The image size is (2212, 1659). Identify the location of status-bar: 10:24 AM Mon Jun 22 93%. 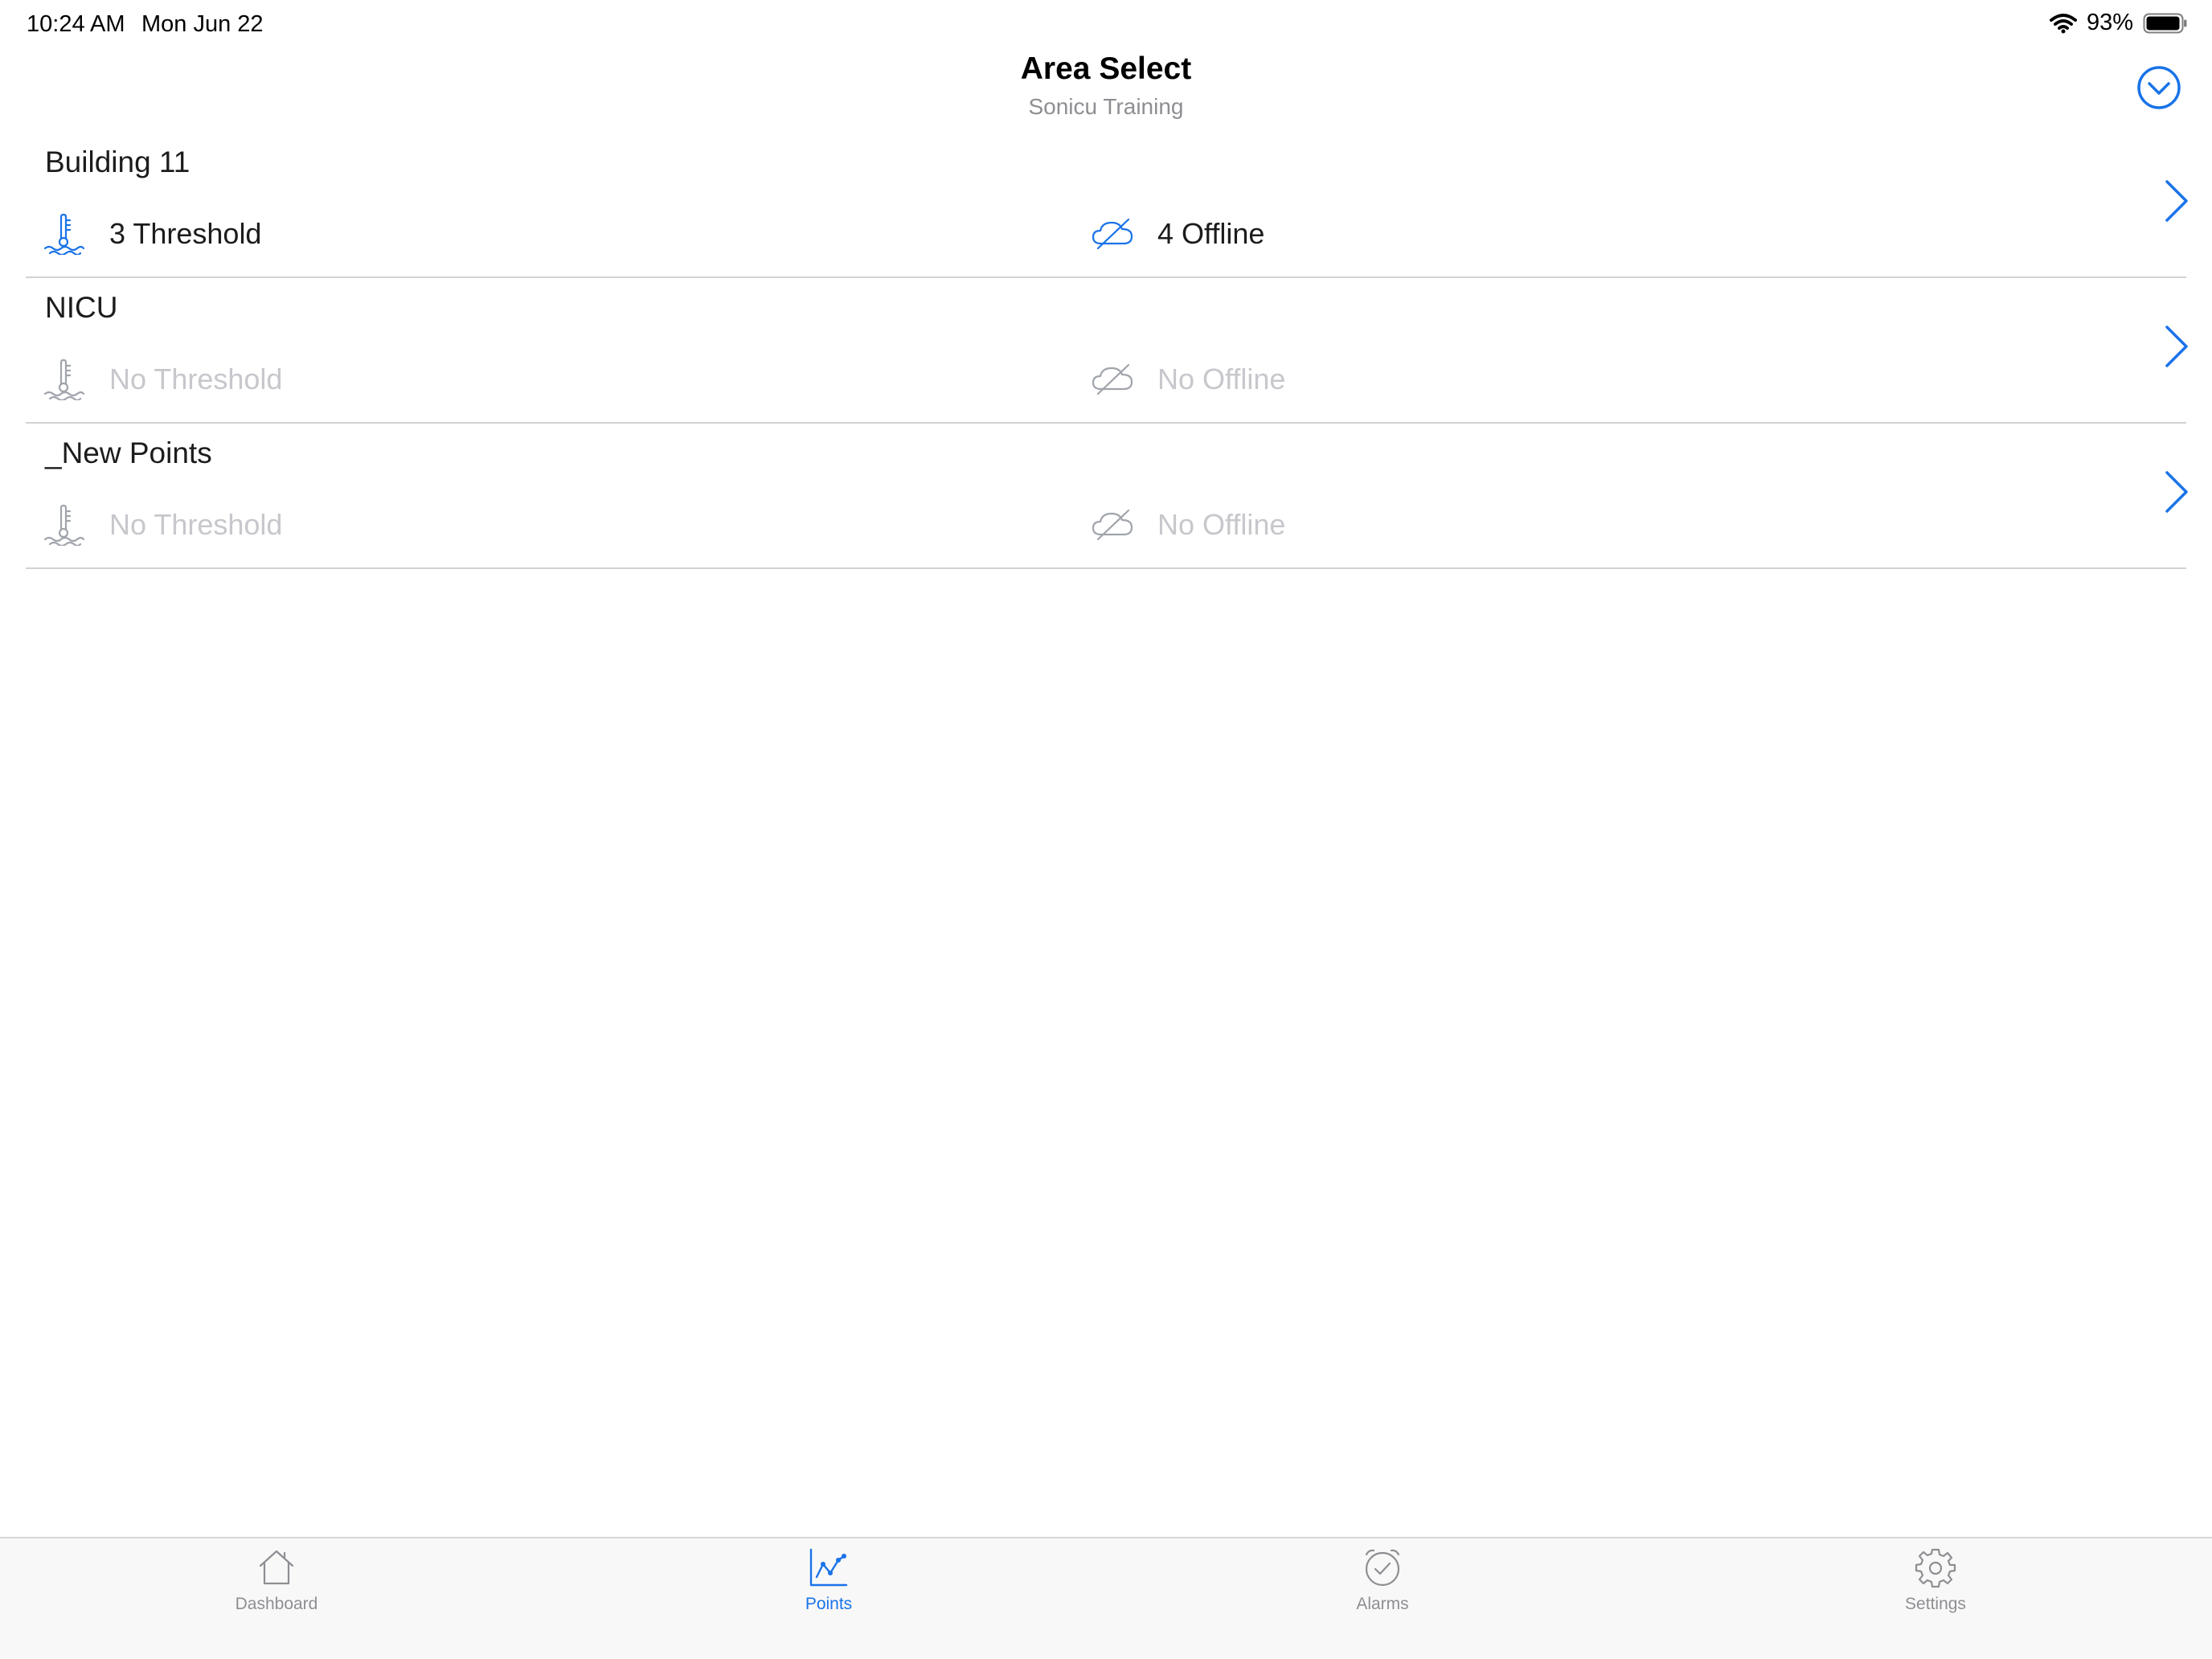
(1106, 25).